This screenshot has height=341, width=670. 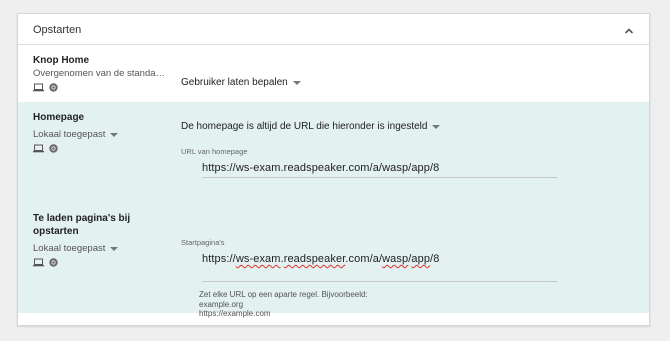 I want to click on field-label: Startpagina's, so click(x=203, y=242).